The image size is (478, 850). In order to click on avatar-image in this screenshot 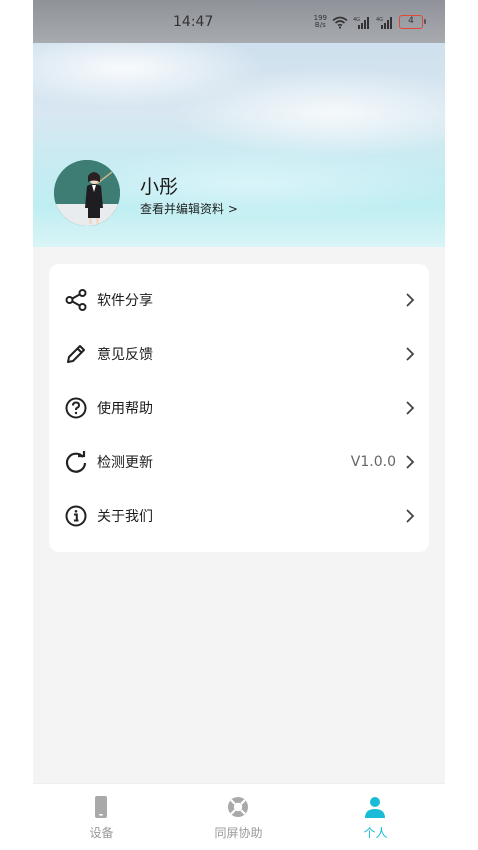, I will do `click(87, 193)`.